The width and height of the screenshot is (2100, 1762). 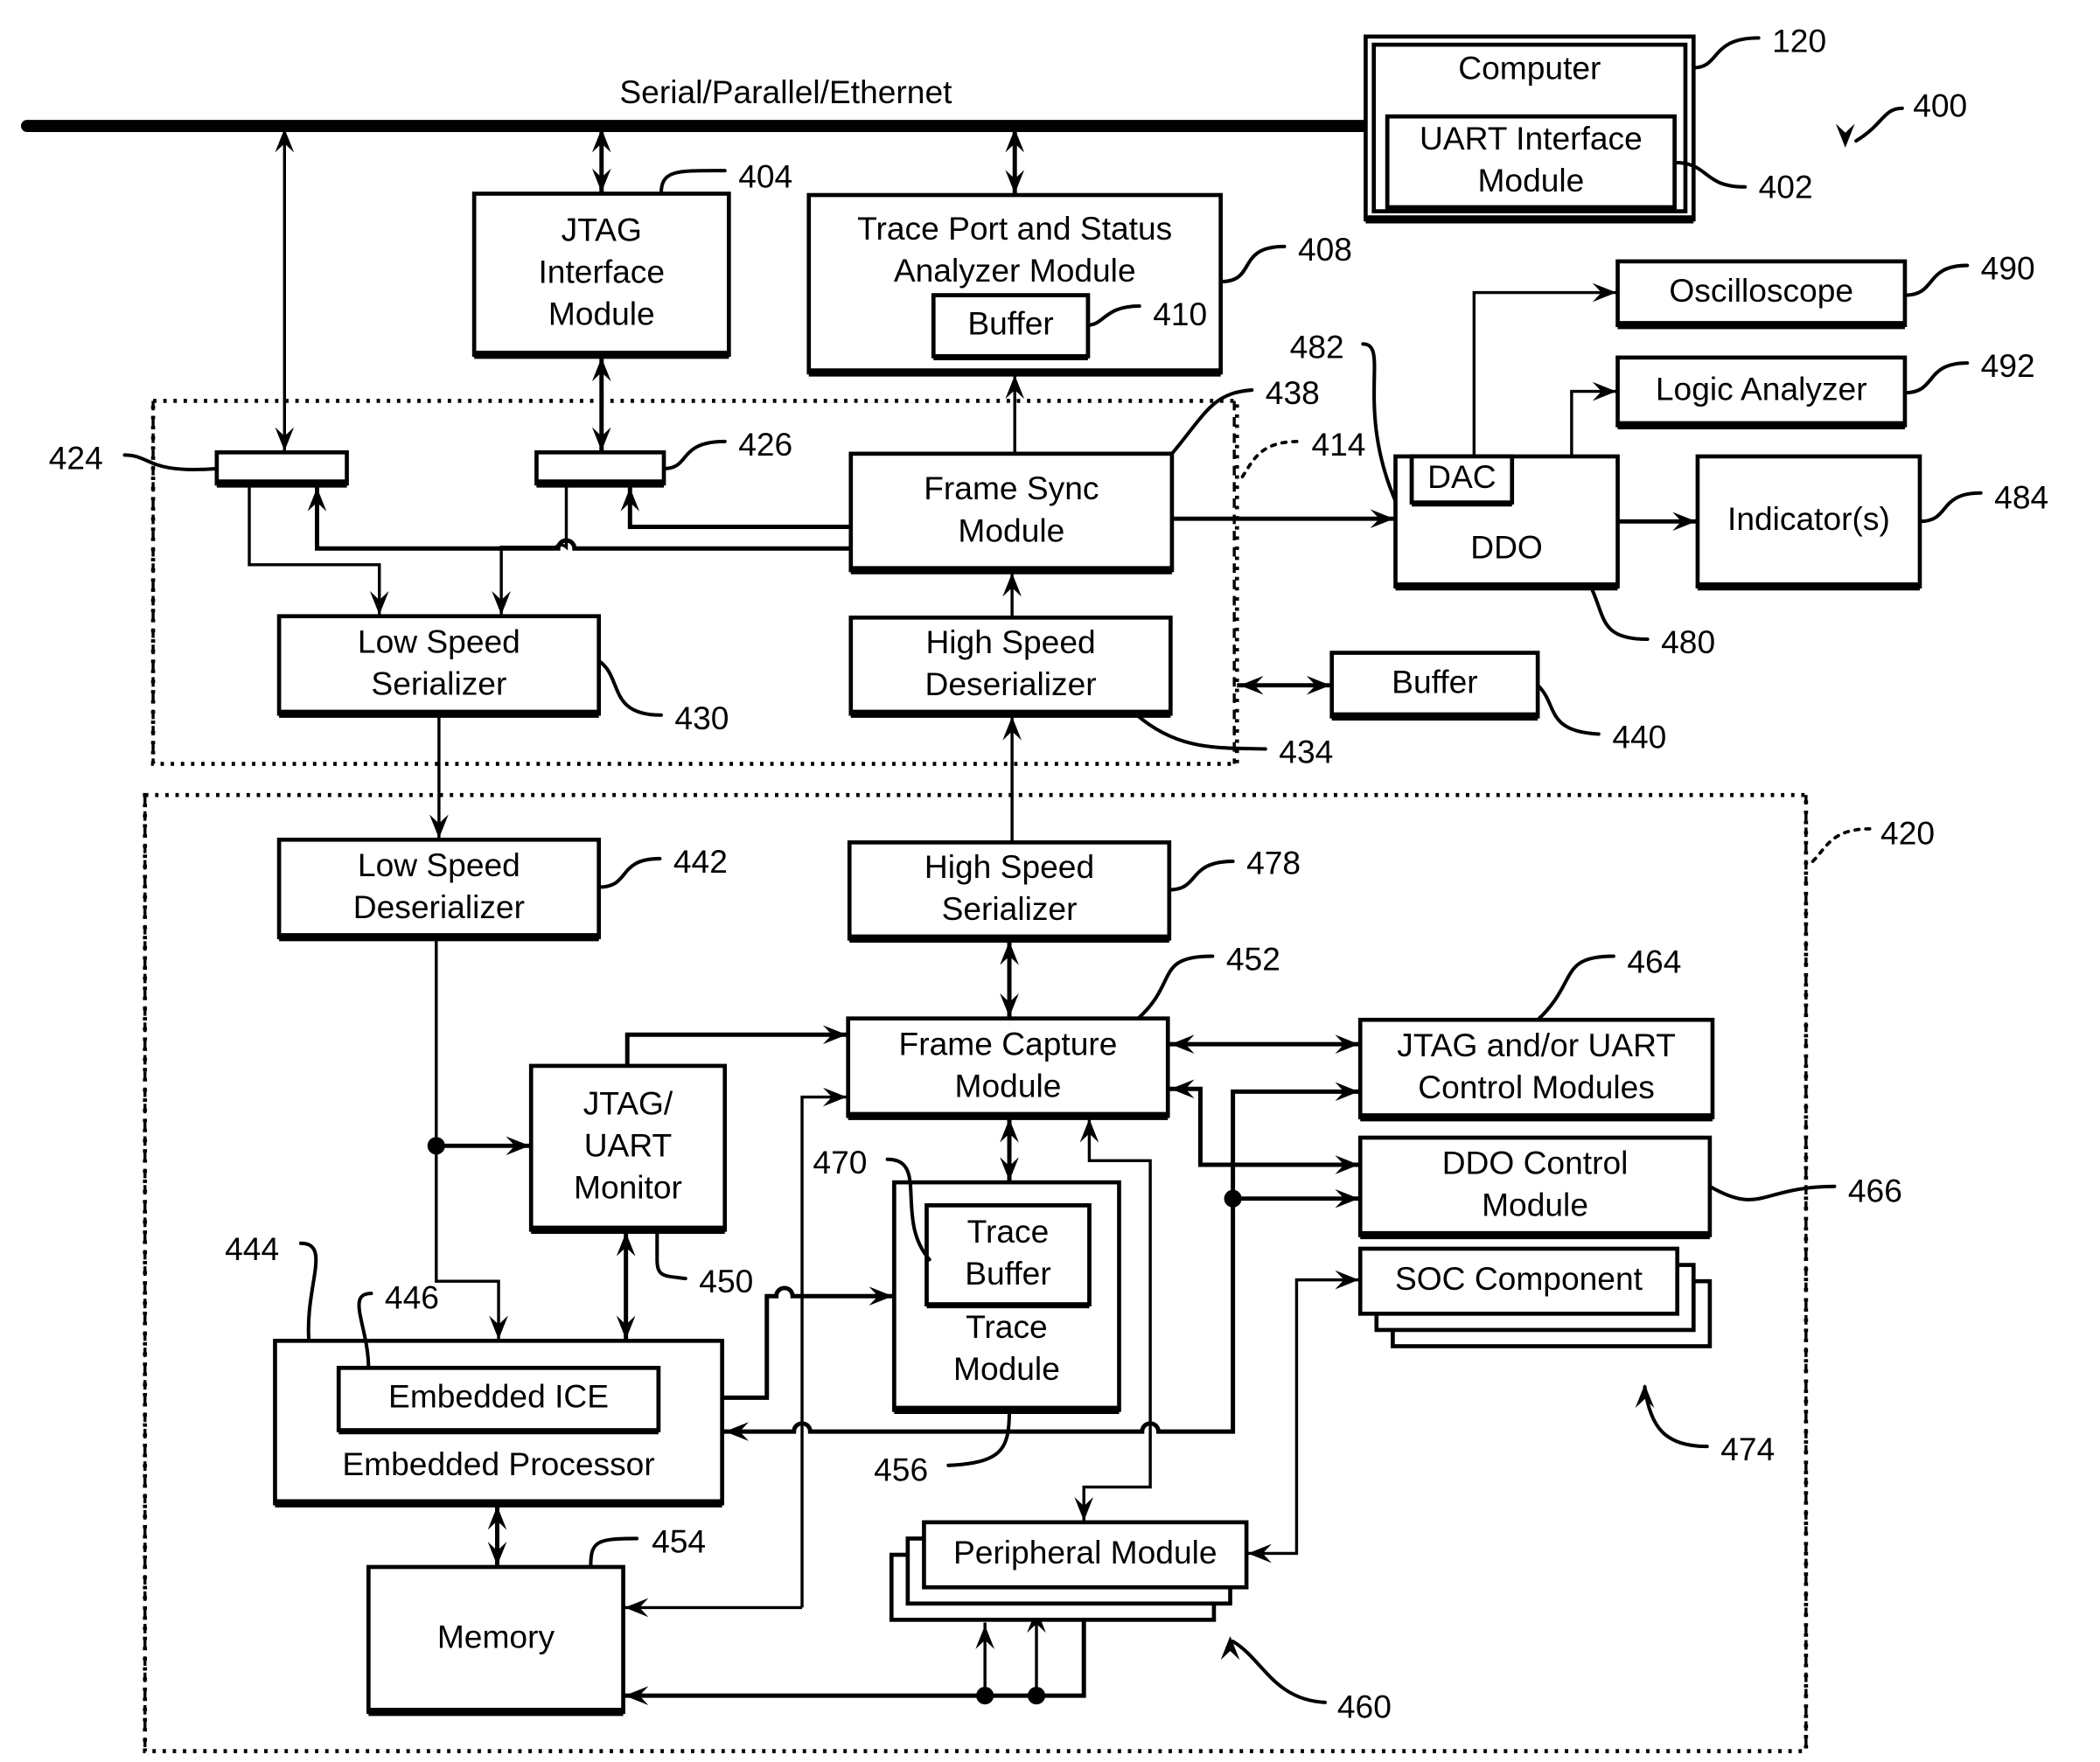 I want to click on soc-to-peripheral-link, so click(x=1303, y=1417).